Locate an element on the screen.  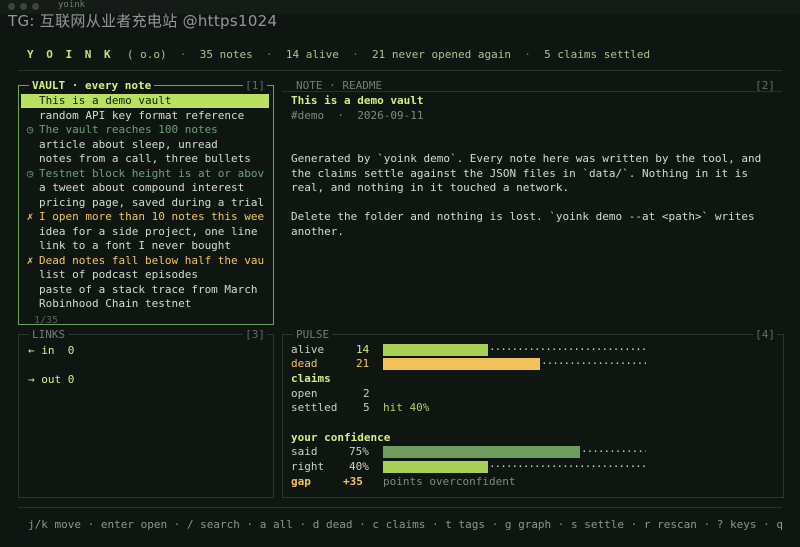
alive-count: 14 alive is located at coordinates (312, 54).